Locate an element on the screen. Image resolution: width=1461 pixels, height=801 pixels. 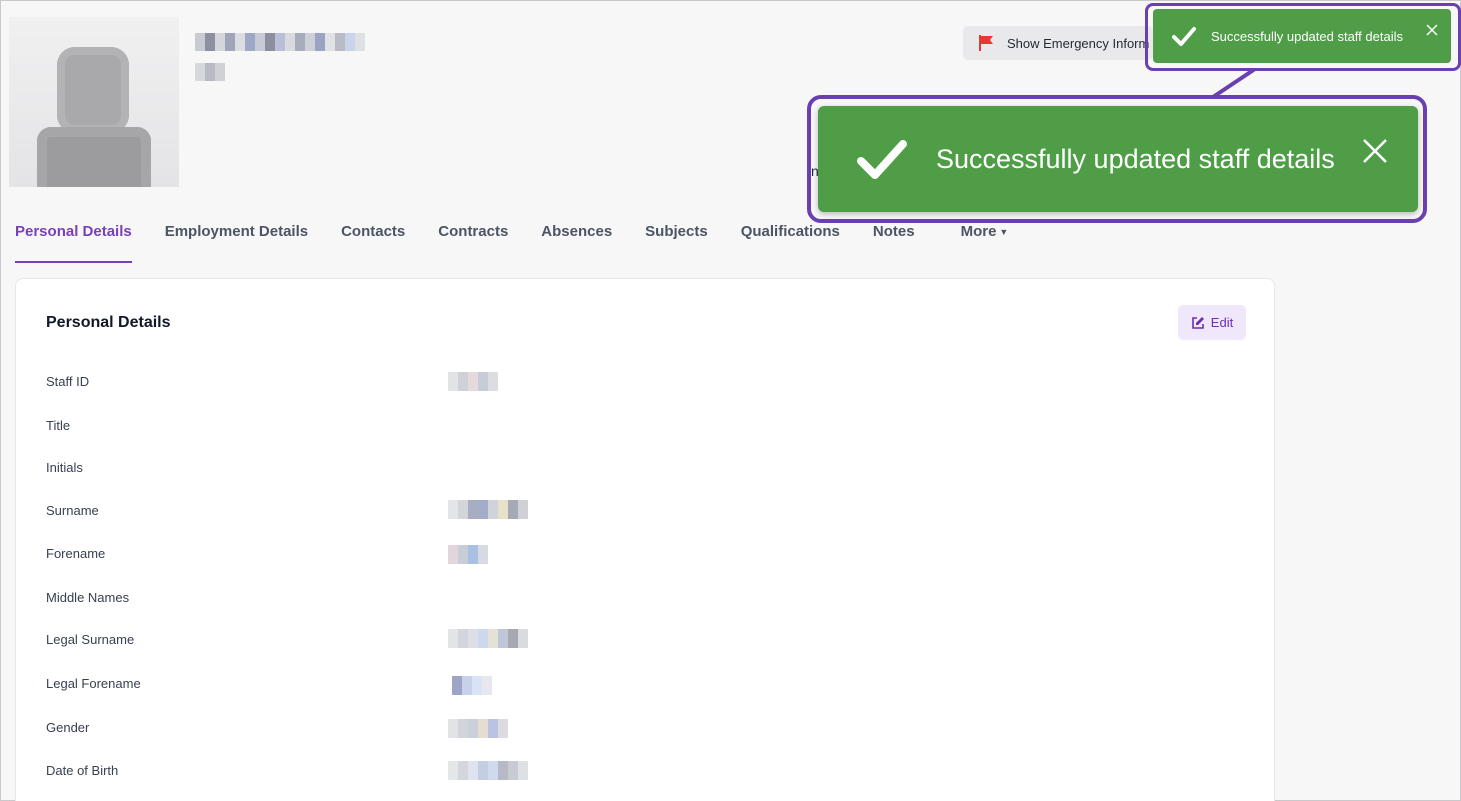
tab-more-dropdown: More ▼ is located at coordinates (985, 241).